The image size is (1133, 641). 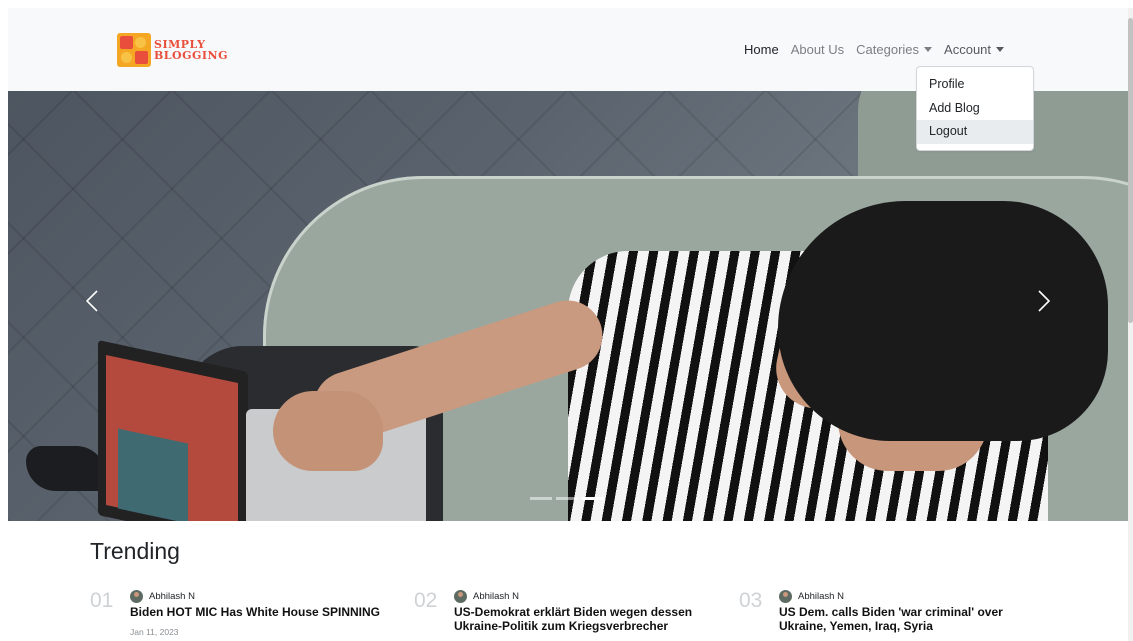 What do you see at coordinates (135, 551) in the screenshot?
I see `trending-heading: Trending` at bounding box center [135, 551].